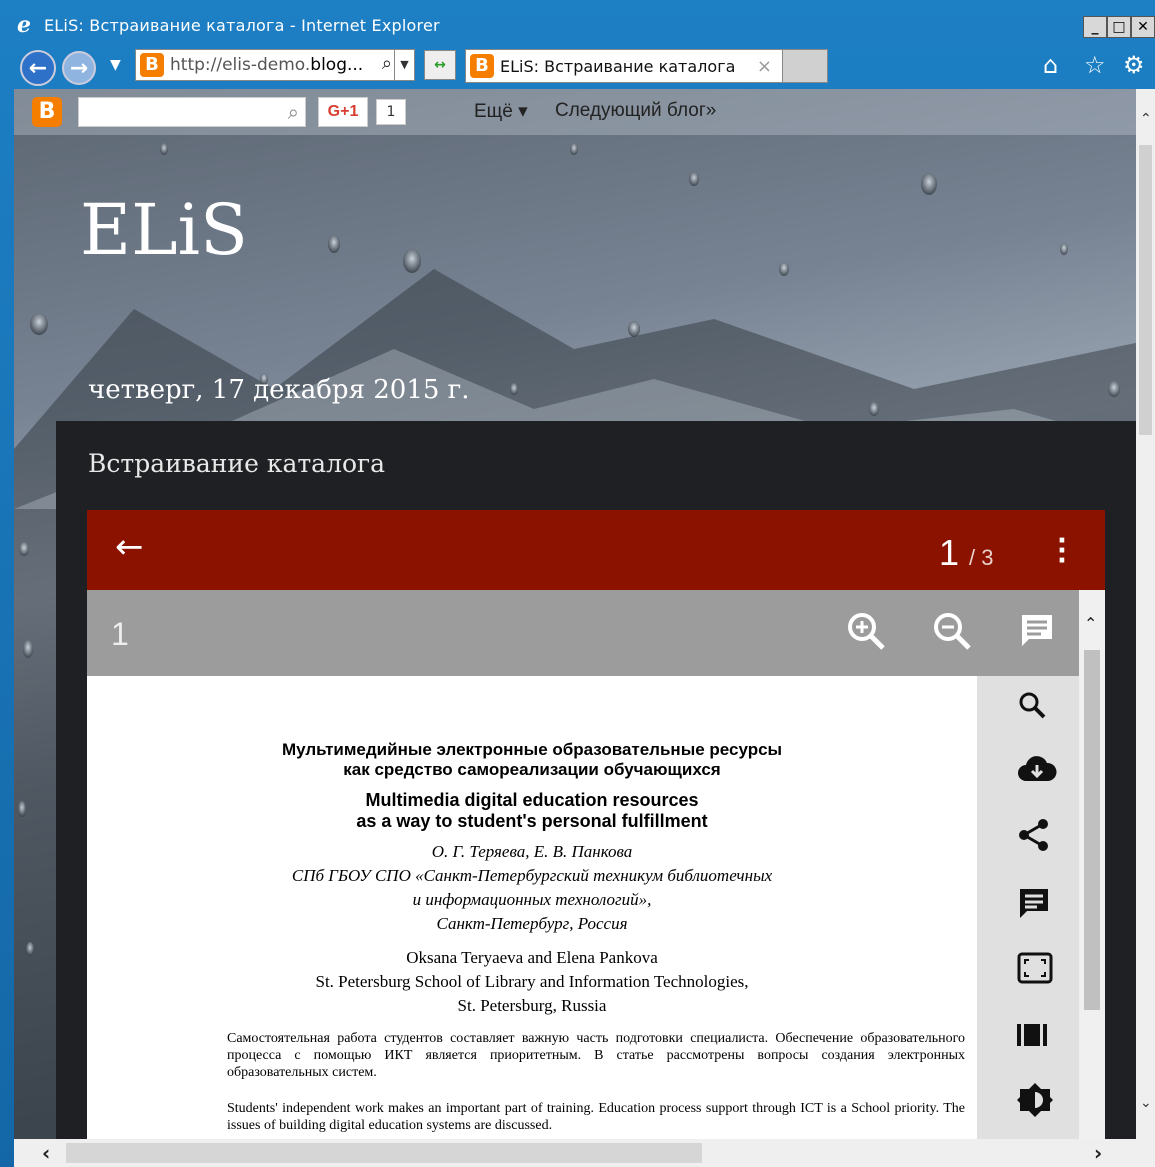  What do you see at coordinates (279, 390) in the screenshot?
I see `post-date: четверг, 17 декабря 2015 г.` at bounding box center [279, 390].